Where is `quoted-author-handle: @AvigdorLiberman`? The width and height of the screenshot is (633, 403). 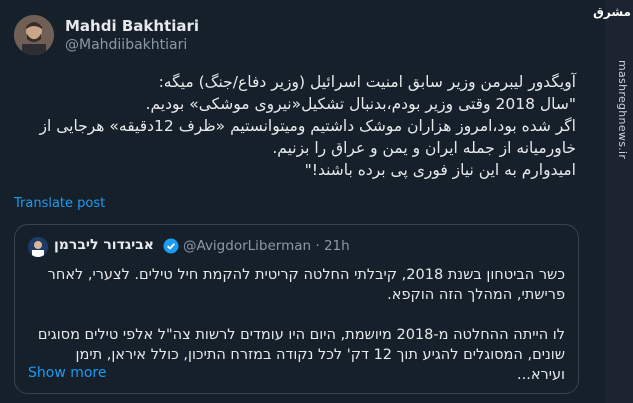 quoted-author-handle: @AvigdorLiberman is located at coordinates (247, 246).